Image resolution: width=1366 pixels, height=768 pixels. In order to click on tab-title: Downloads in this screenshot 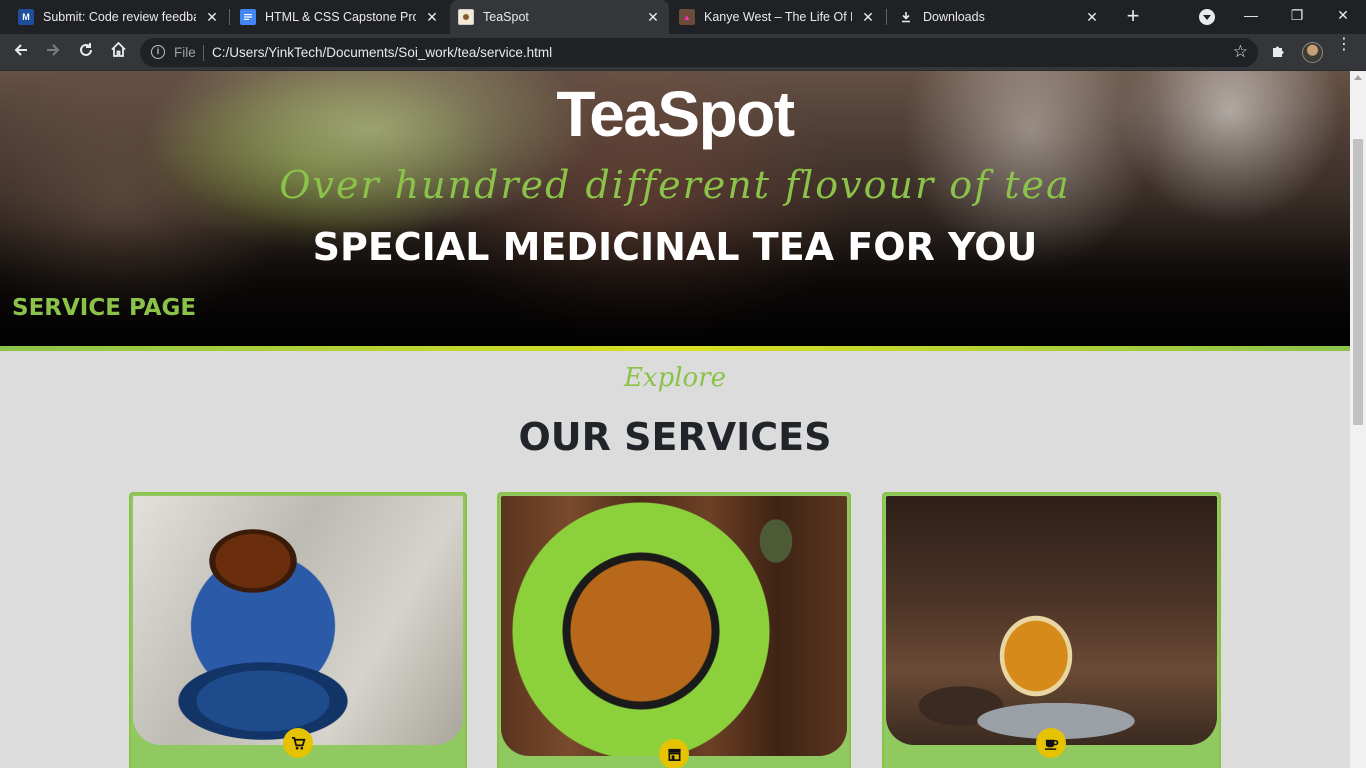, I will do `click(954, 17)`.